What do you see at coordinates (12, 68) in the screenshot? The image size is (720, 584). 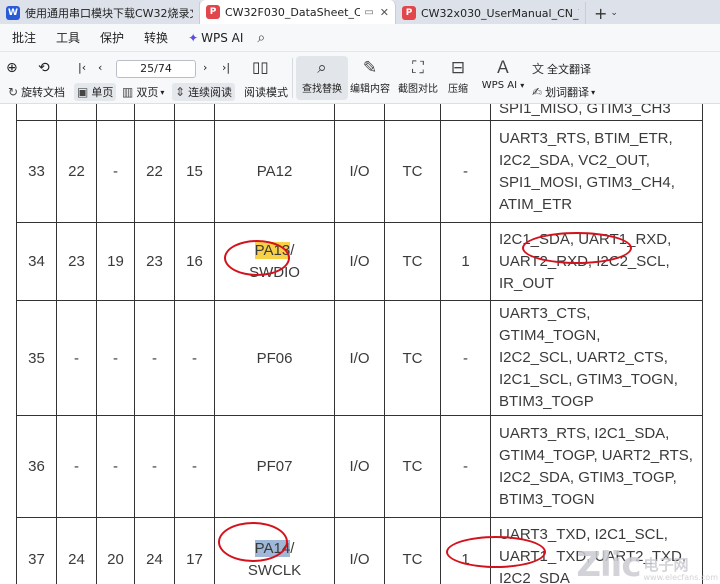 I see `zoom-icon: ⊕` at bounding box center [12, 68].